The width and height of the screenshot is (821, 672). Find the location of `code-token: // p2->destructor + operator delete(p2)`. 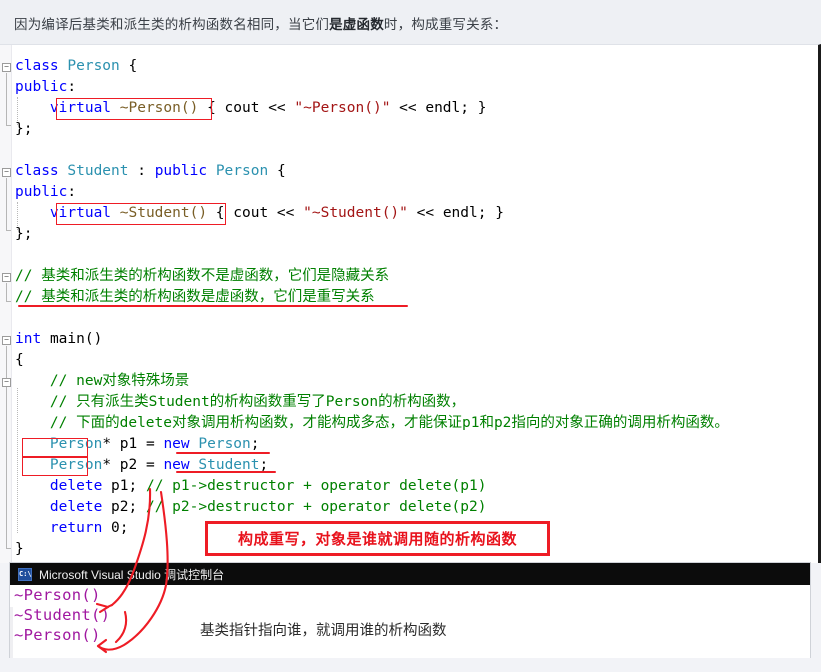

code-token: // p2->destructor + operator delete(p2) is located at coordinates (316, 507).